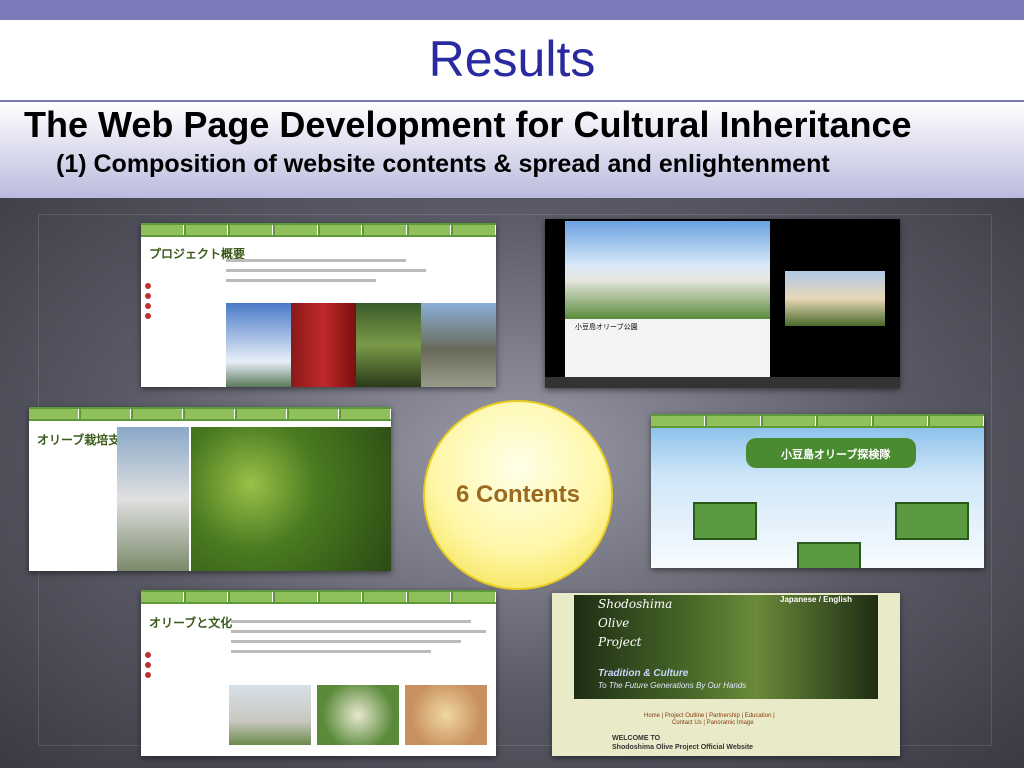 This screenshot has width=1024, height=768. I want to click on explorer-box-center, so click(829, 555).